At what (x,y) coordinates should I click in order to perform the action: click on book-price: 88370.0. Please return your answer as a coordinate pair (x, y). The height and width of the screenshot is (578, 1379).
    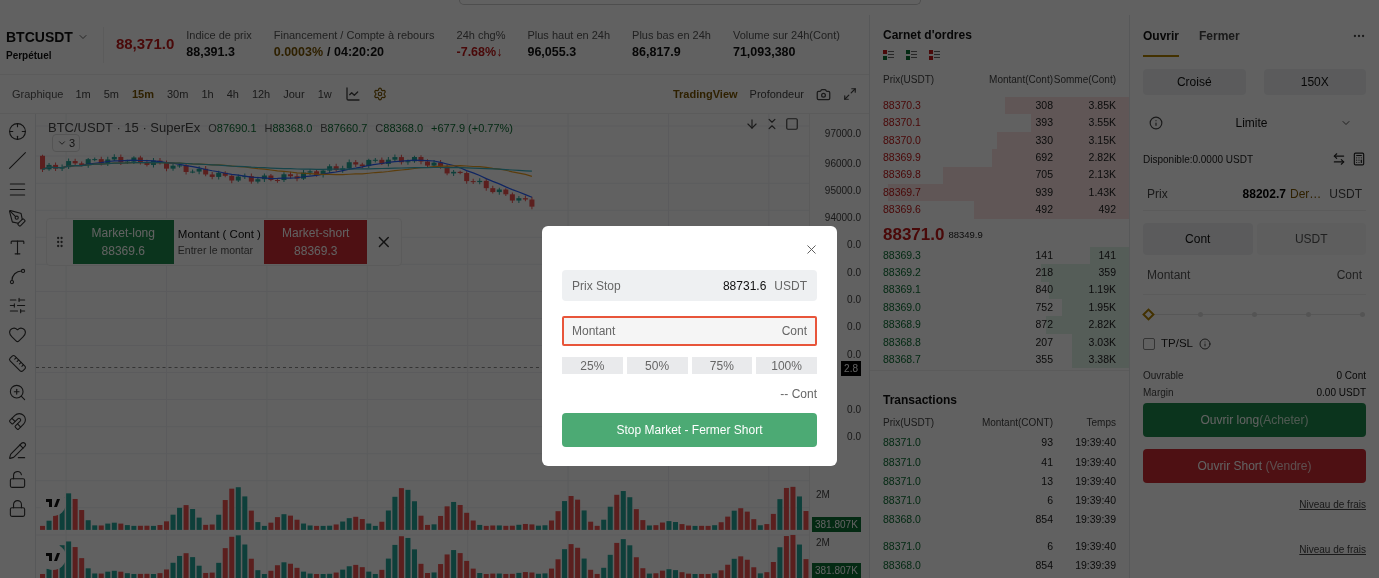
    Looking at the image, I should click on (923, 140).